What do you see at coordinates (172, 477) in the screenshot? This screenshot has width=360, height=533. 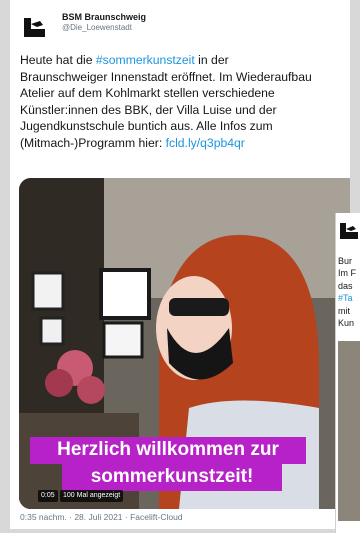 I see `caption-line-2: sommerkunstzeit!` at bounding box center [172, 477].